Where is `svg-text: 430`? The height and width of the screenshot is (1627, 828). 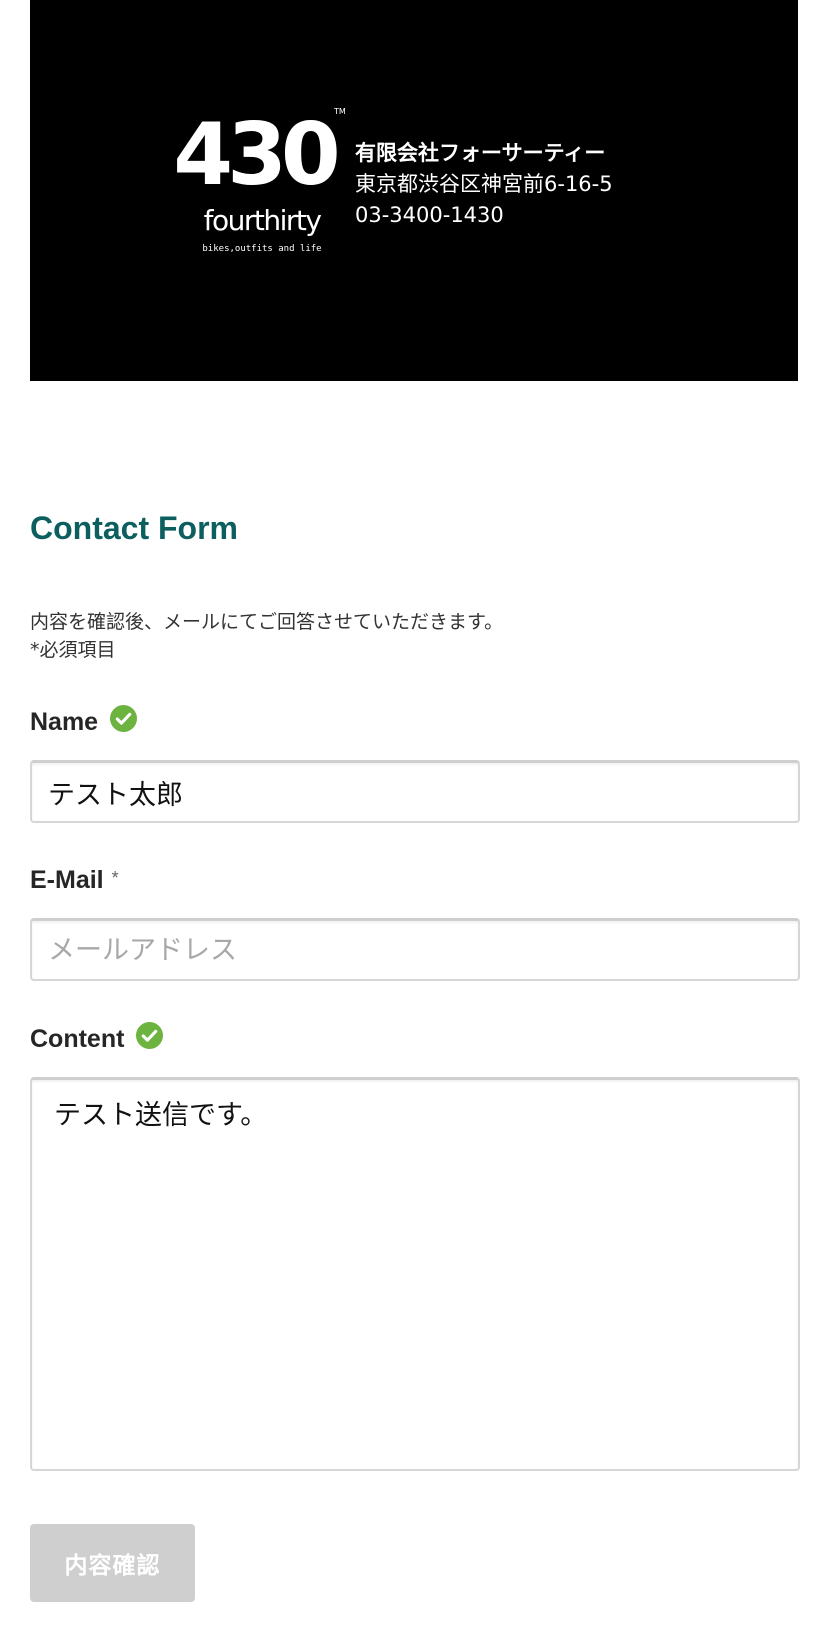 svg-text: 430 is located at coordinates (255, 155).